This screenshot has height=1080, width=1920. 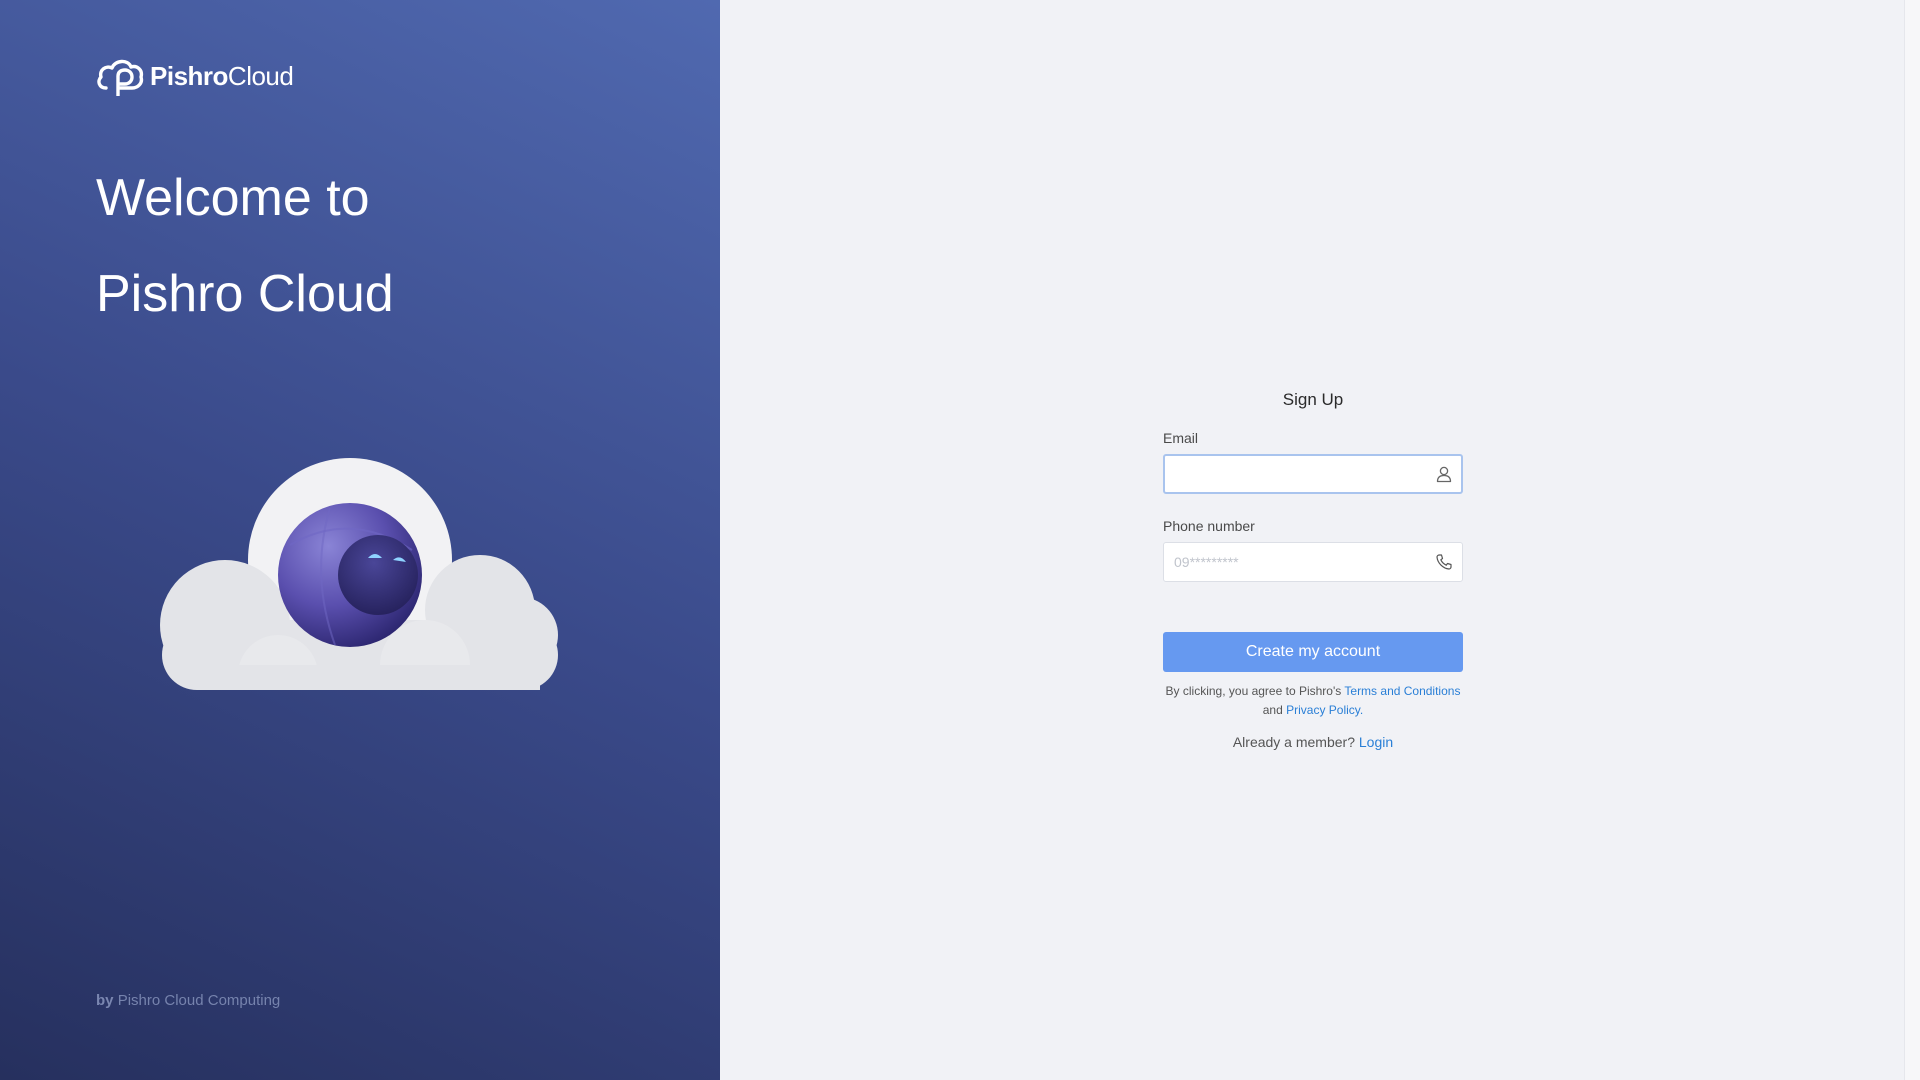 I want to click on privacy-link-label: Privacy Policy, so click(x=1323, y=710).